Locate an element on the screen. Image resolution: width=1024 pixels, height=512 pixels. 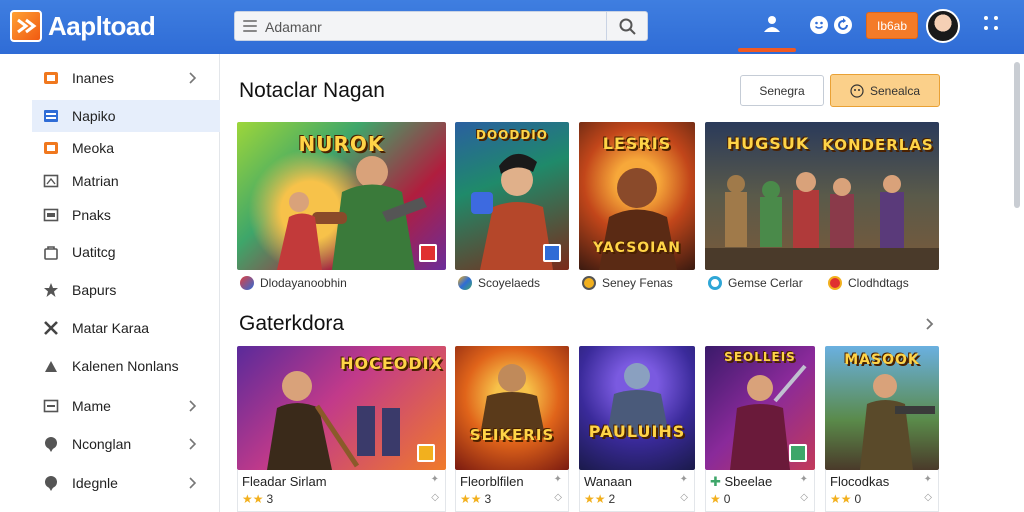
image-icon is located at coordinates (51, 215).